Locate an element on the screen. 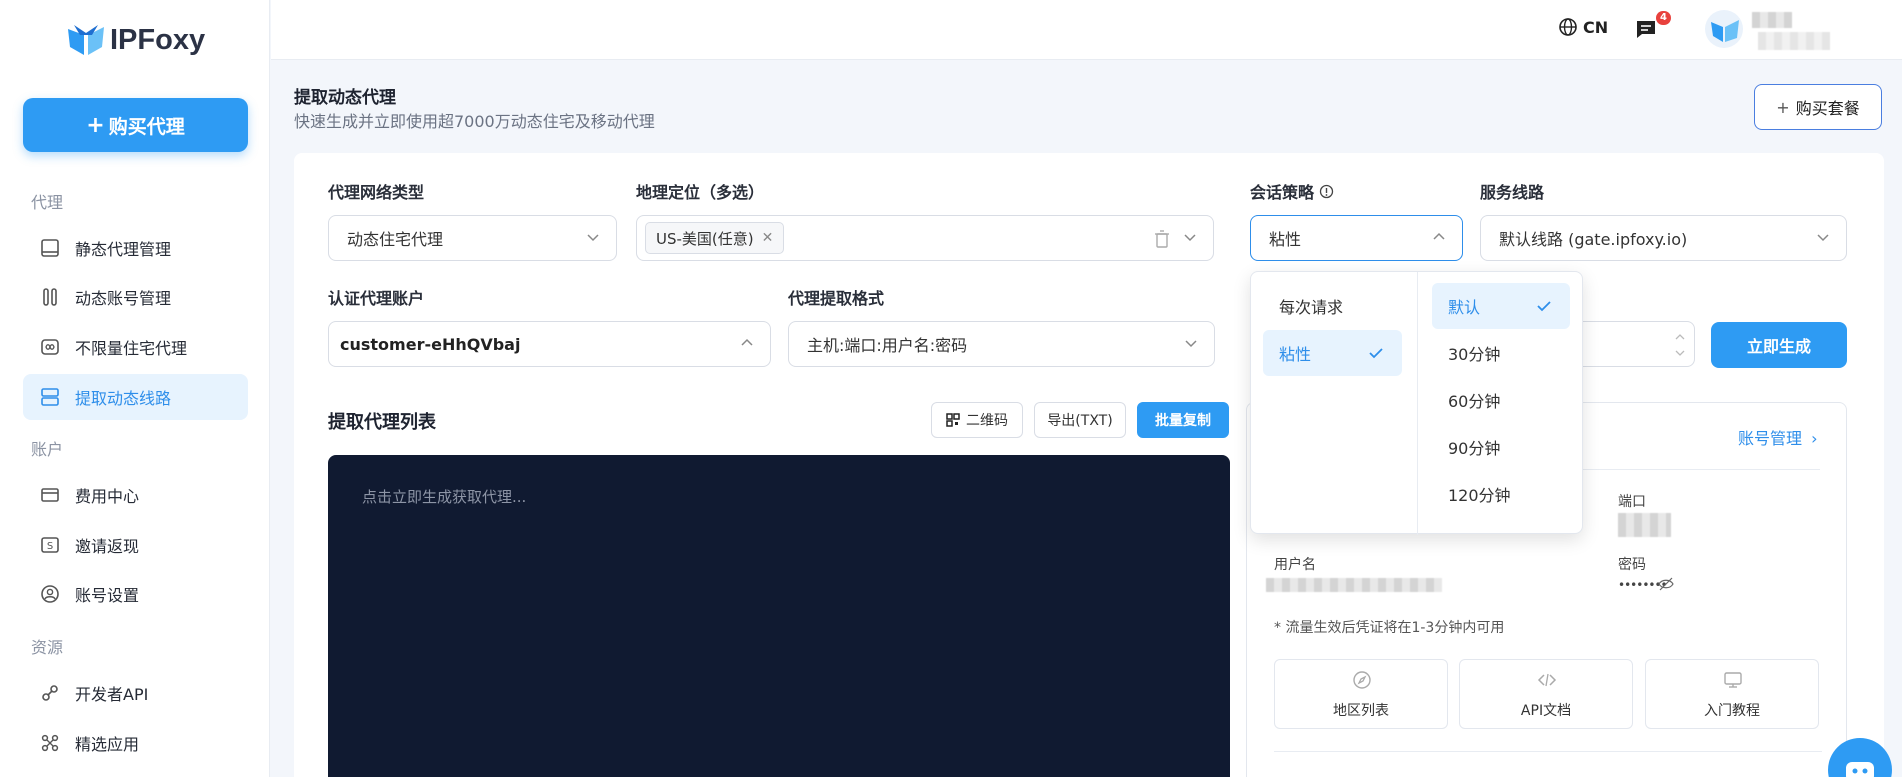  network-type-value: 动态住宅代理 is located at coordinates (395, 239).